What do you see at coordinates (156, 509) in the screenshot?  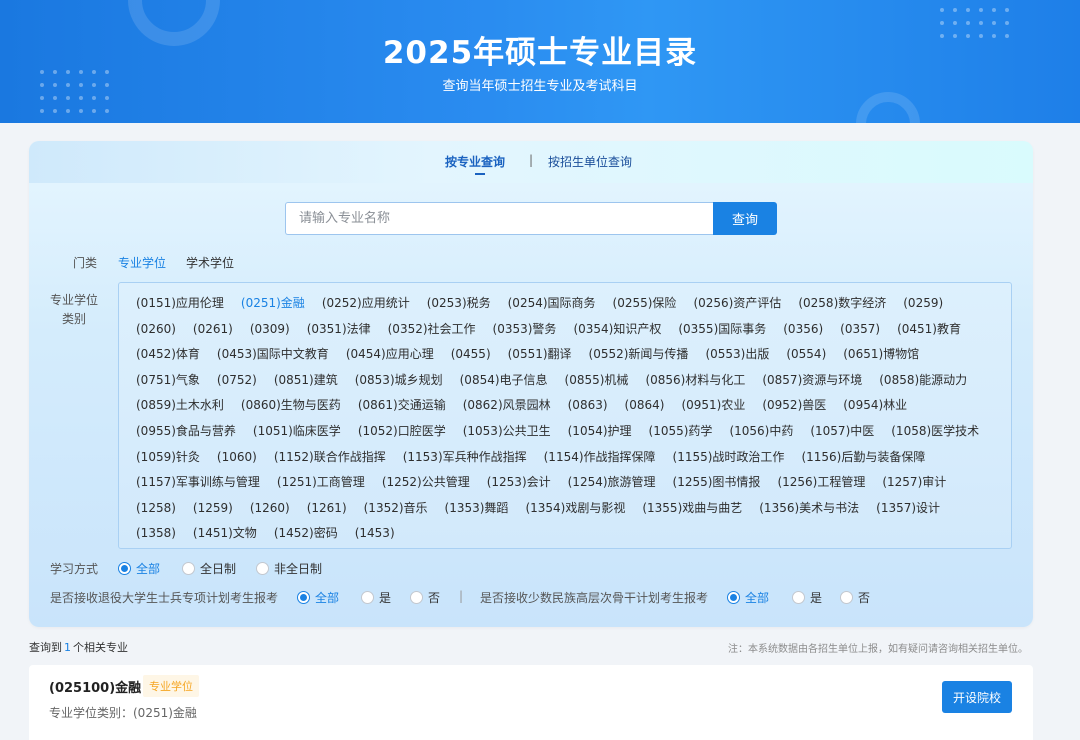 I see `degree-type-item: (1258)` at bounding box center [156, 509].